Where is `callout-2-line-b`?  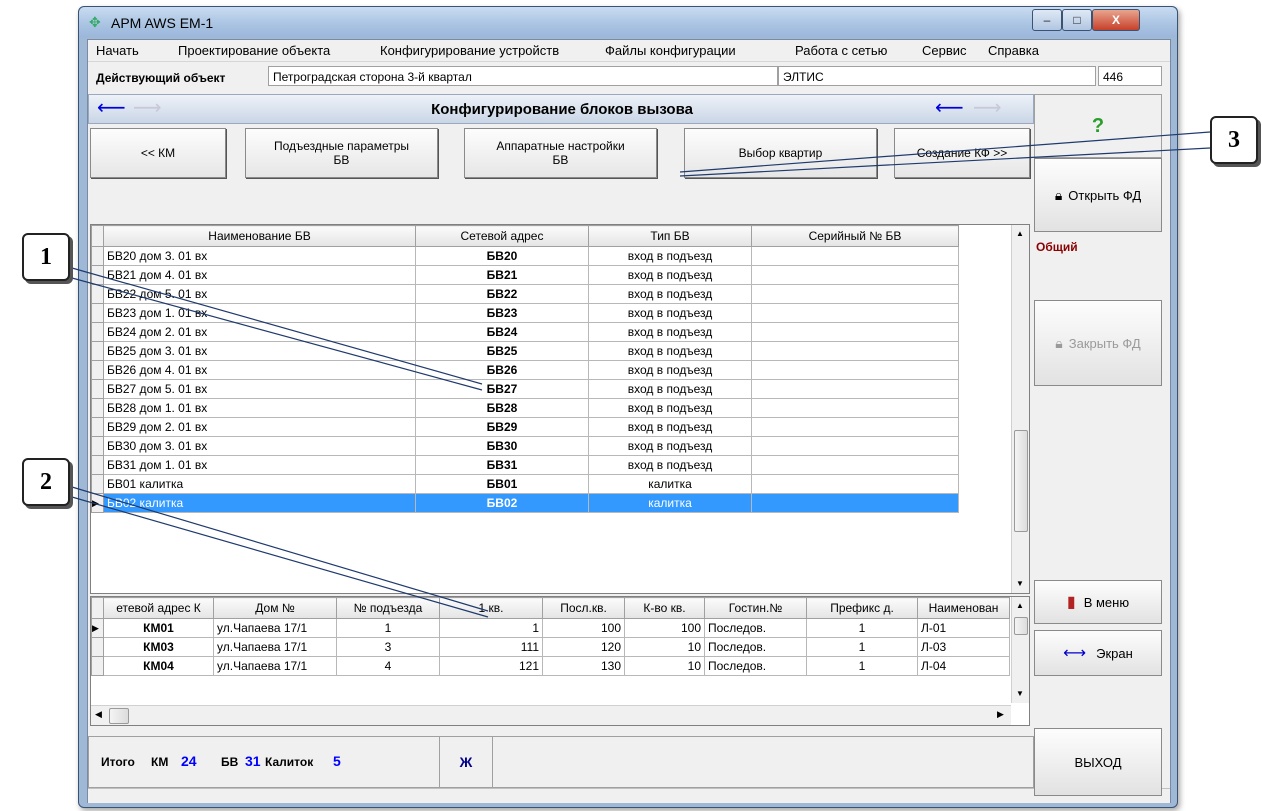 callout-2-line-b is located at coordinates (280, 557).